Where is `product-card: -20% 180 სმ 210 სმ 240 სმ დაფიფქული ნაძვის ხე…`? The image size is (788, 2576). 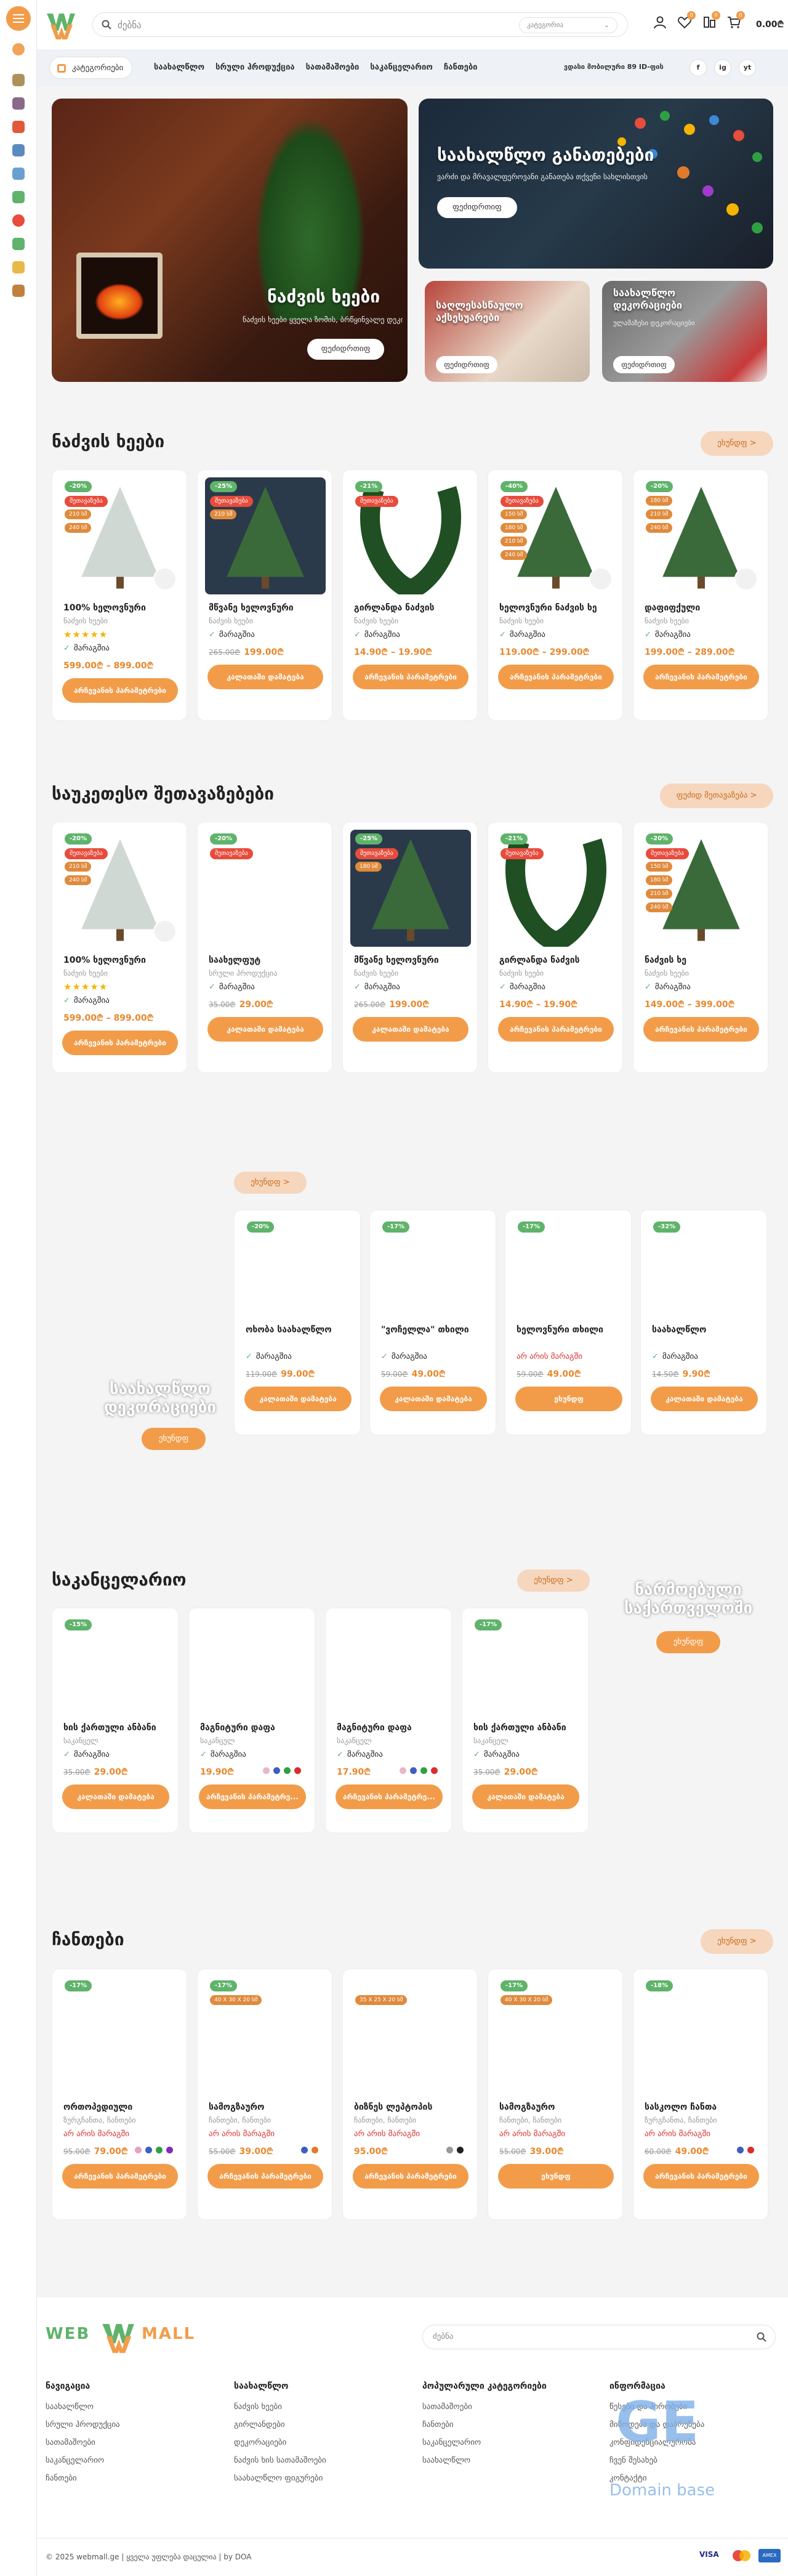 product-card: -20% 180 სმ 210 სმ 240 სმ დაფიფქული ნაძვის ხე… is located at coordinates (700, 595).